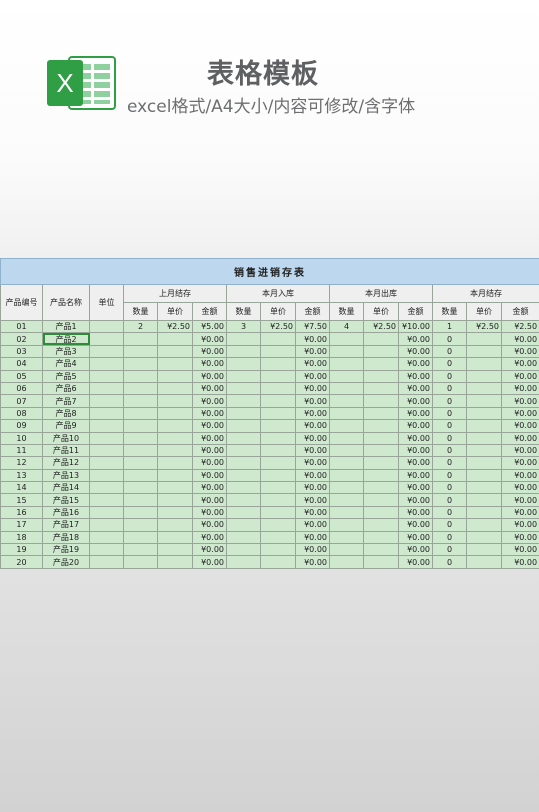 Image resolution: width=539 pixels, height=812 pixels. I want to click on table-cell: ¥2.50, so click(381, 326).